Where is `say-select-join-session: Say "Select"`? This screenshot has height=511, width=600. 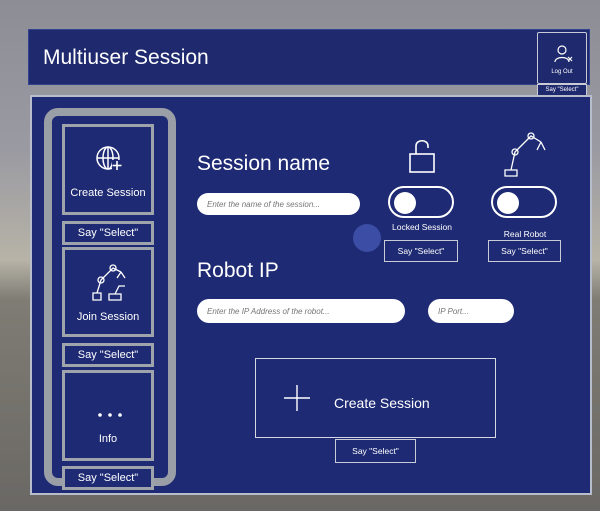 say-select-join-session: Say "Select" is located at coordinates (108, 355).